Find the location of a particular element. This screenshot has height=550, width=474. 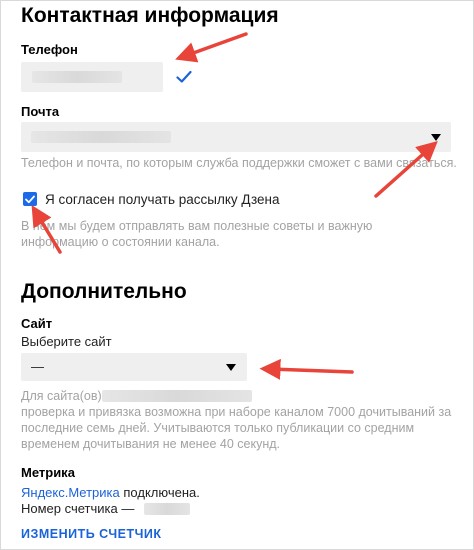

metrika-label: Метрика is located at coordinates (48, 472).